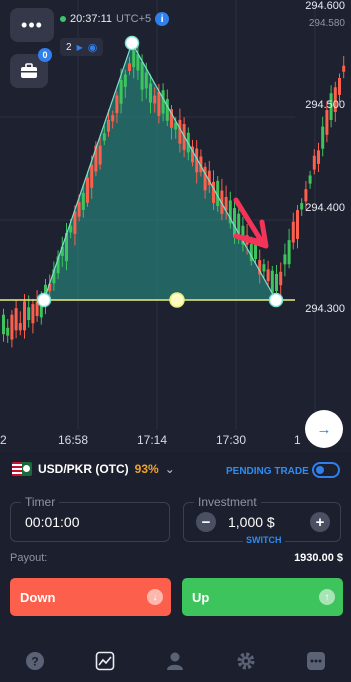  Describe the element at coordinates (91, 19) in the screenshot. I see `clock-time: 20:37:11` at that location.